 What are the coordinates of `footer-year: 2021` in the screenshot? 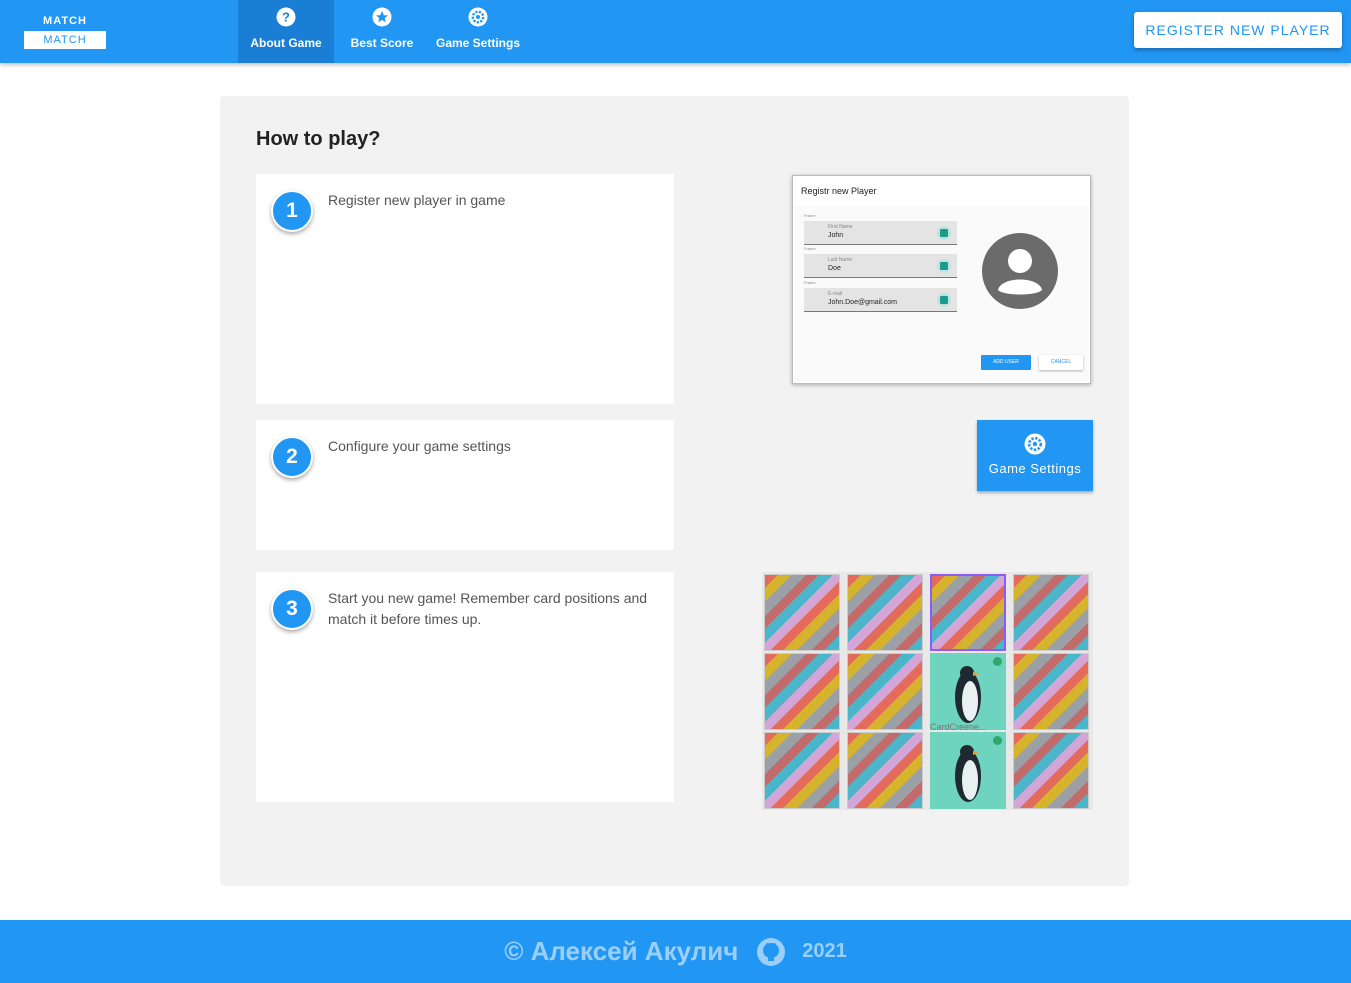 It's located at (824, 951).